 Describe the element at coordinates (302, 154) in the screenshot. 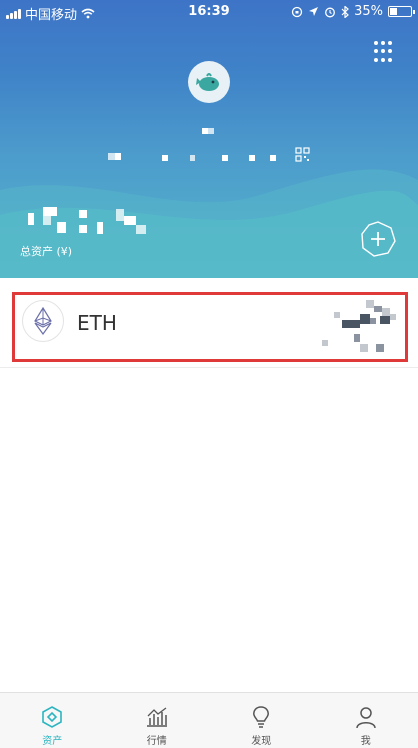

I see `qr-code-icon` at that location.